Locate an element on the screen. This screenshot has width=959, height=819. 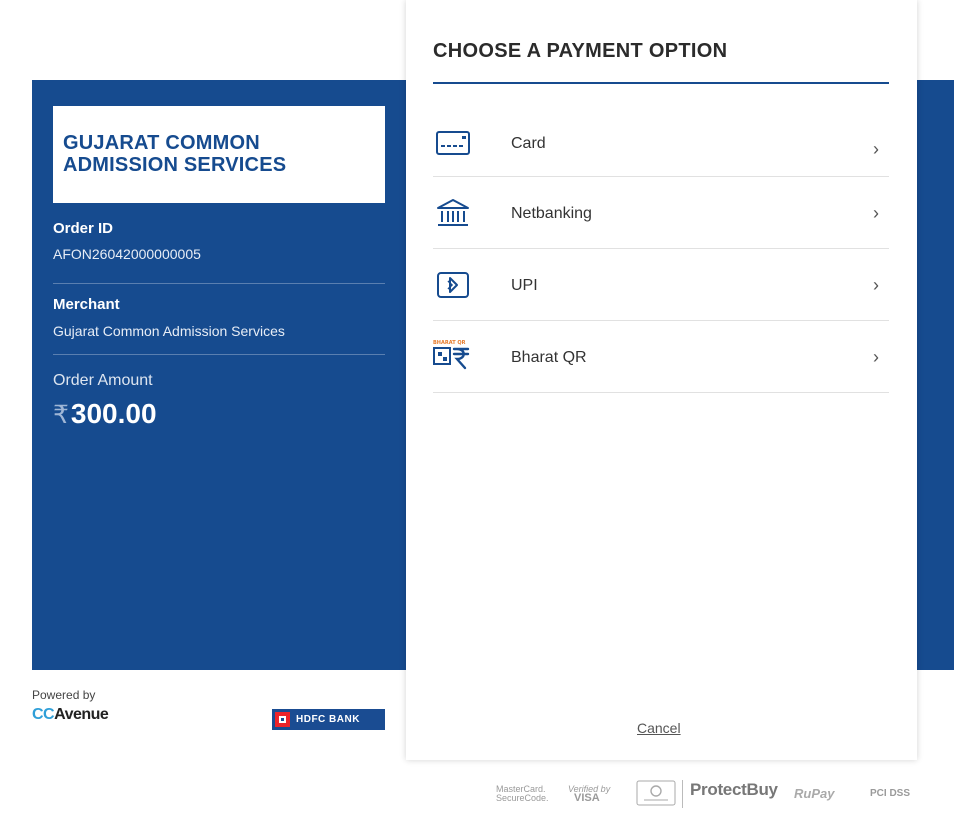
verified-by-visa-badge: Verified by VISA is located at coordinates (589, 794).